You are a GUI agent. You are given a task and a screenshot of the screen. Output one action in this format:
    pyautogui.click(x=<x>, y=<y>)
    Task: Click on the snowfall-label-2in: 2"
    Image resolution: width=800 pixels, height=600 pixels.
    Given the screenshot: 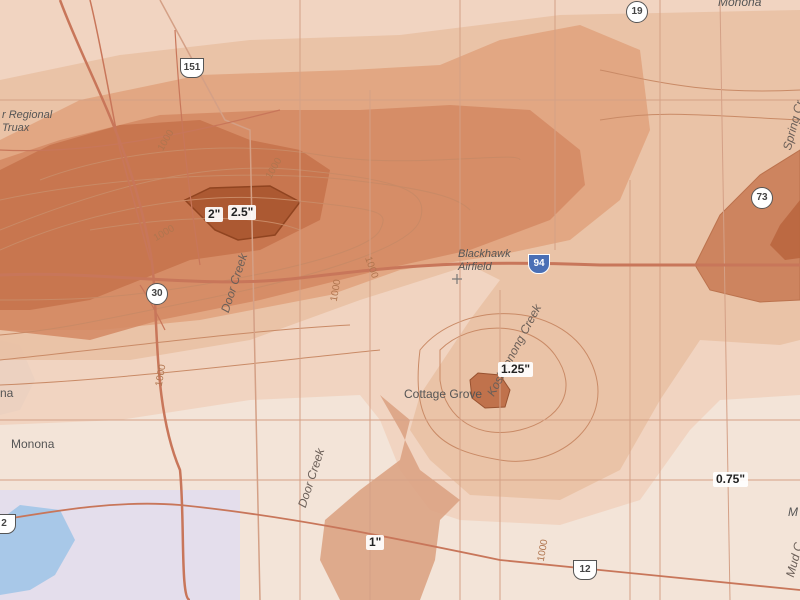 What is the action you would take?
    pyautogui.click(x=214, y=214)
    